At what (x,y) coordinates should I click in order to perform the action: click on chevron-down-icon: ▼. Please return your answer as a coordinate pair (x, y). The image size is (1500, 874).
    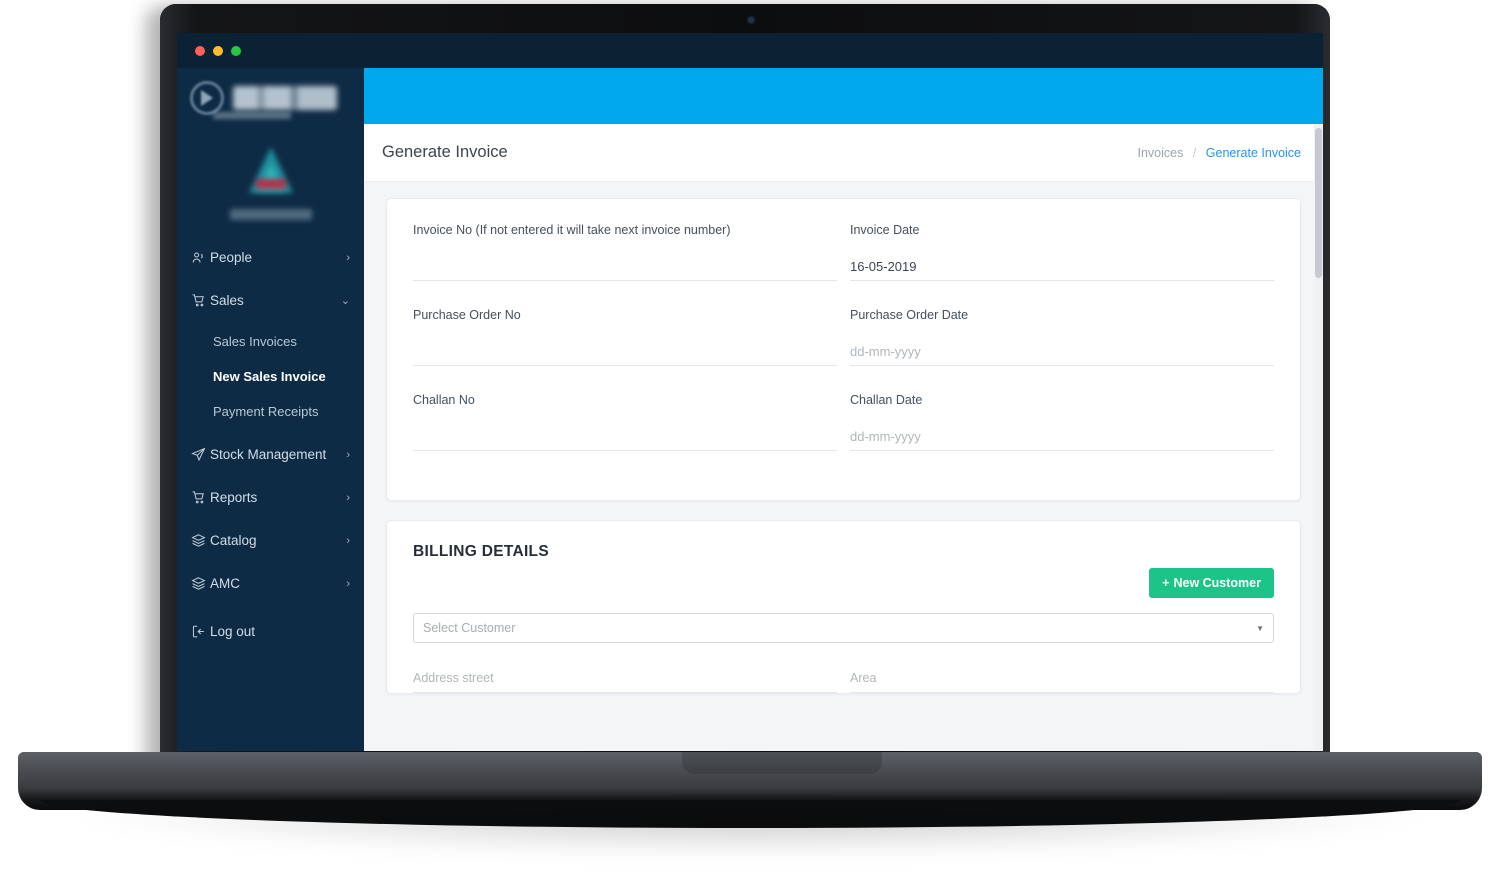
    Looking at the image, I should click on (1260, 628).